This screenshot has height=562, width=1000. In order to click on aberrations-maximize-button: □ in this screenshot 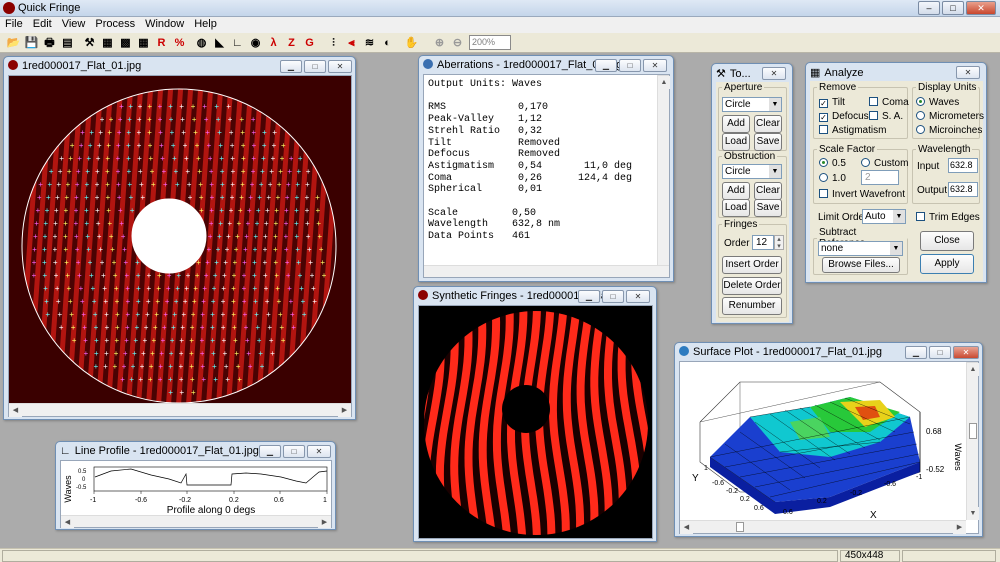, I will do `click(630, 65)`.